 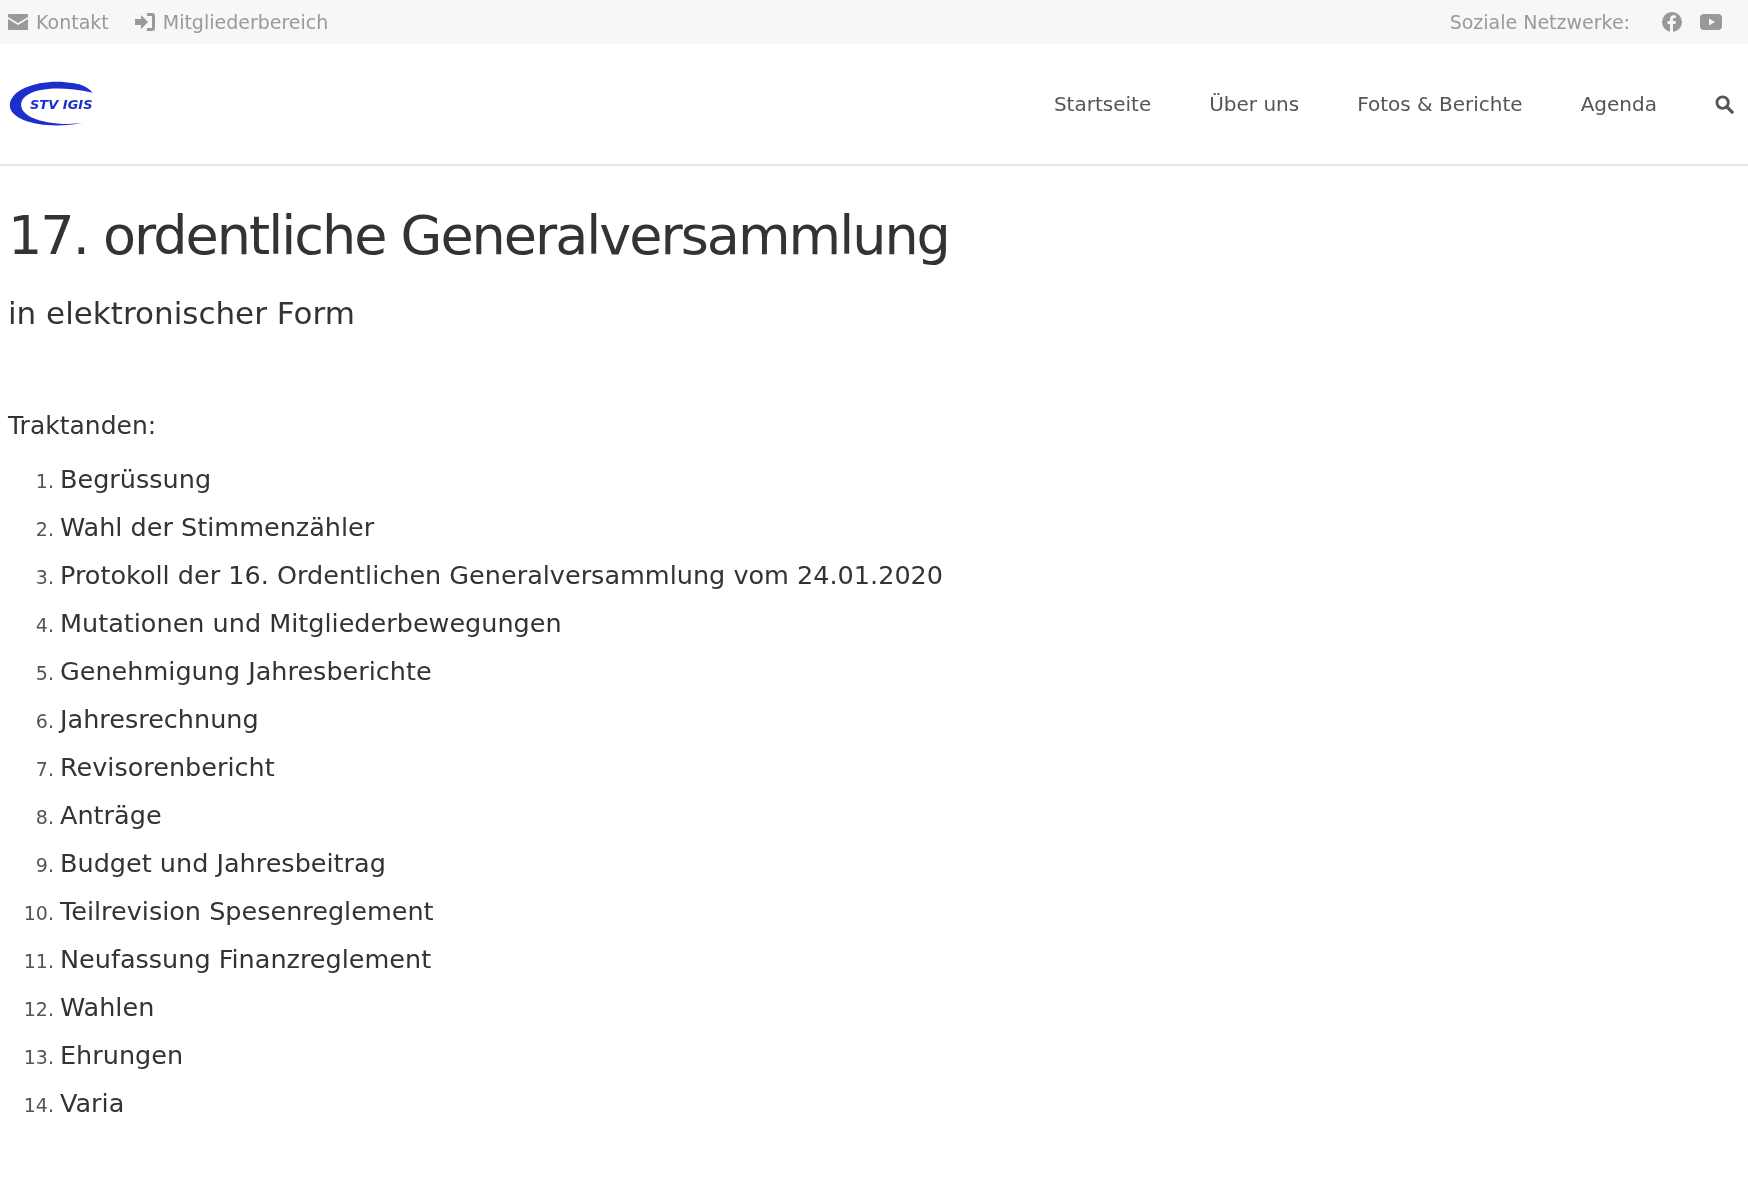 What do you see at coordinates (107, 1006) in the screenshot?
I see `list-item-text: Wahlen` at bounding box center [107, 1006].